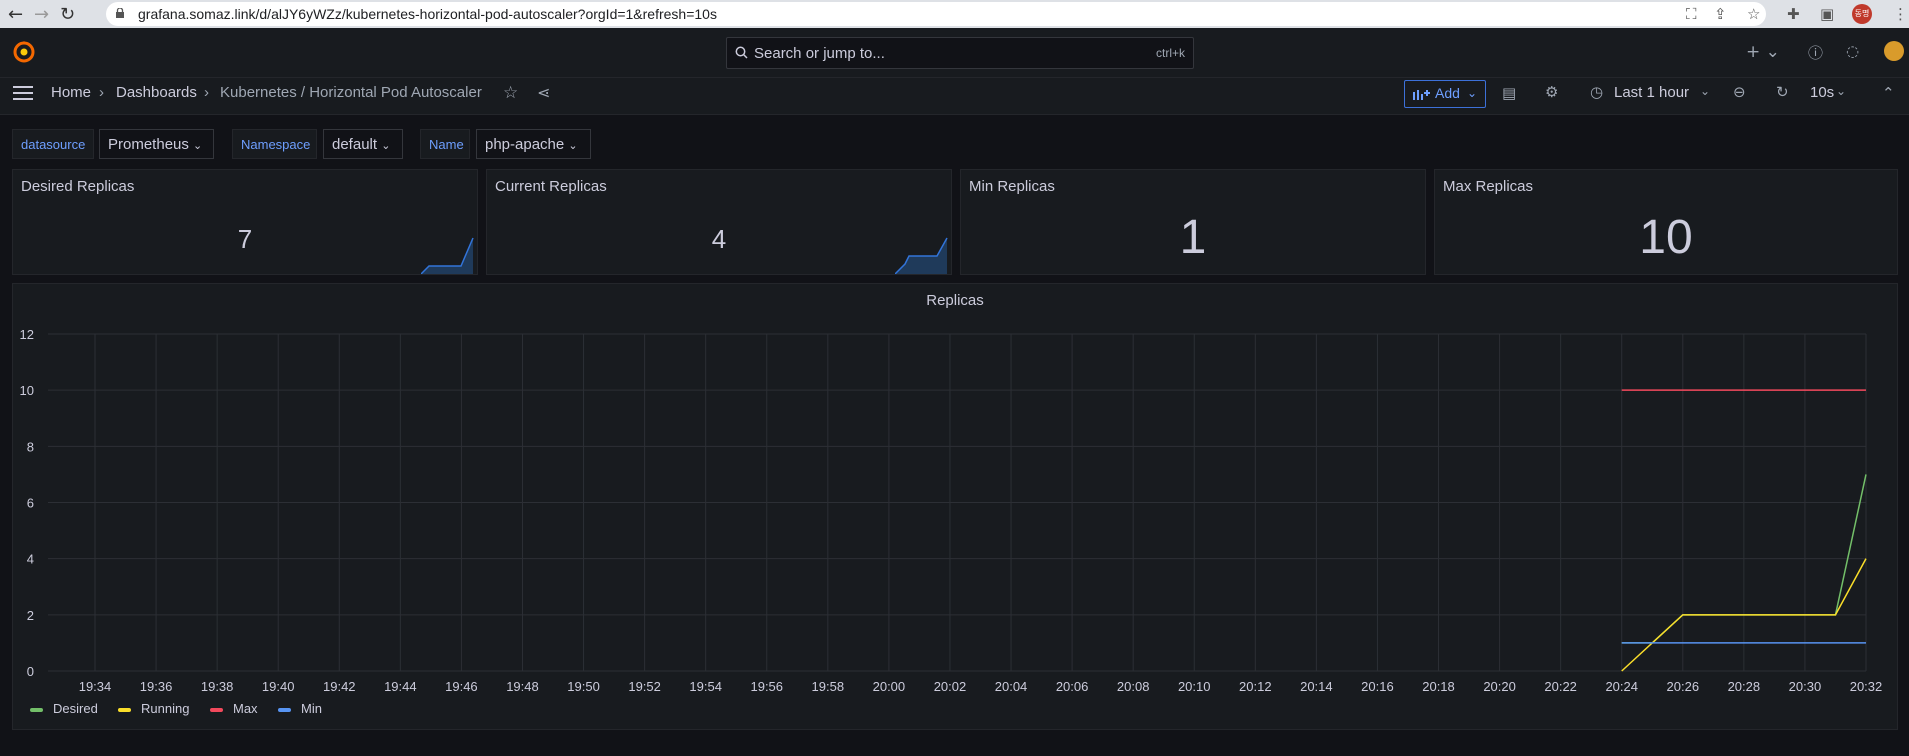  I want to click on x-tick-label: 20:14, so click(1316, 686).